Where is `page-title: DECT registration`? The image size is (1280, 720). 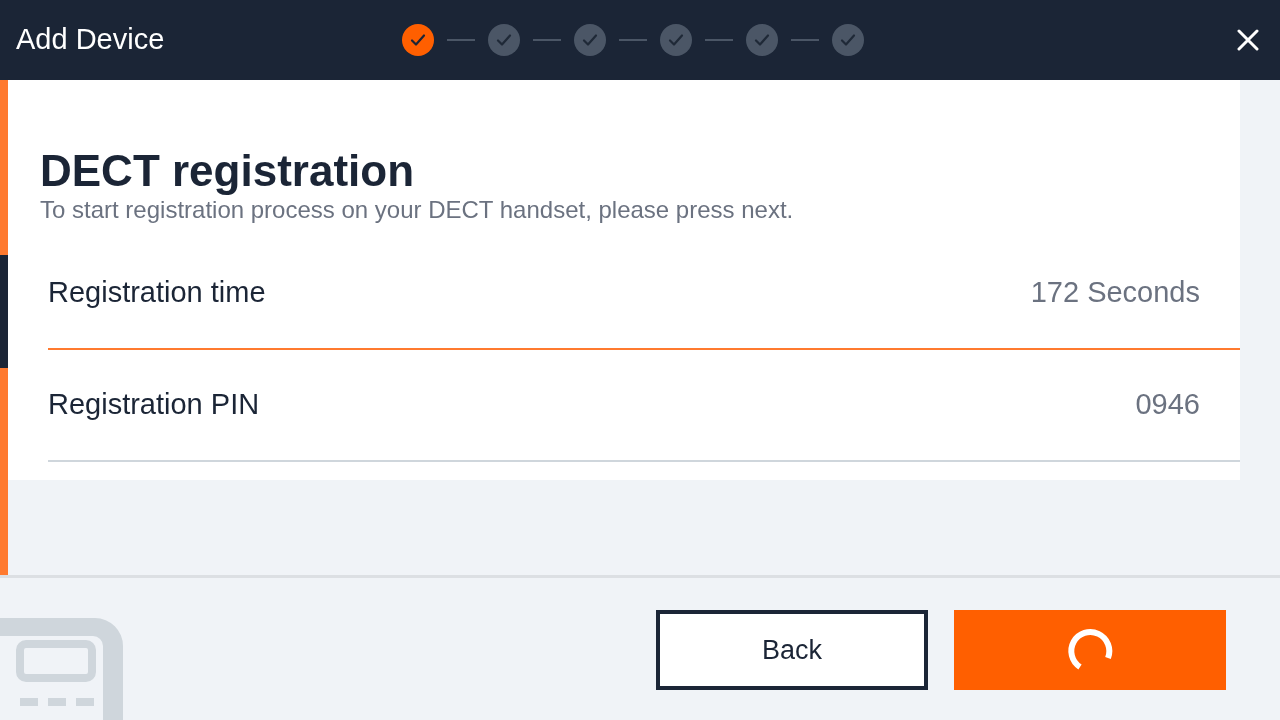 page-title: DECT registration is located at coordinates (228, 171).